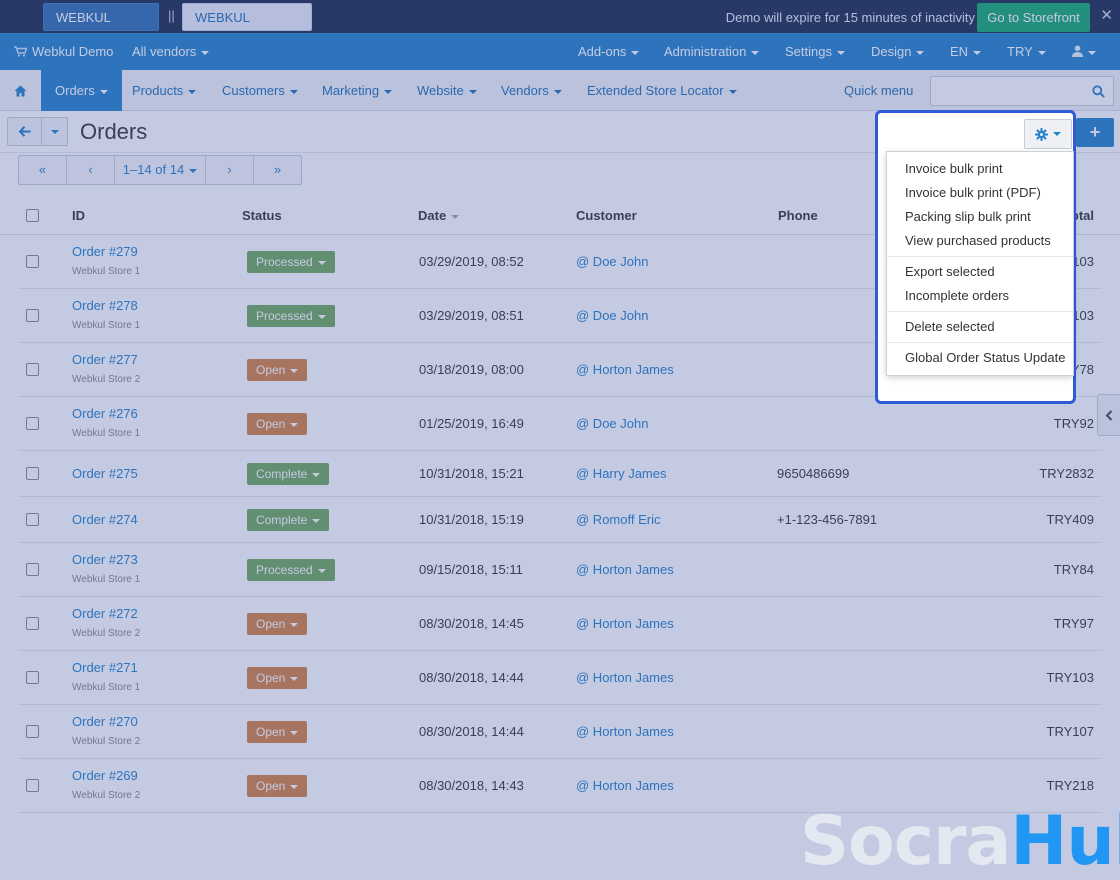  What do you see at coordinates (980, 193) in the screenshot?
I see `menu-item-invoice-bulk-print-pdf: Invoice bulk print (PDF)` at bounding box center [980, 193].